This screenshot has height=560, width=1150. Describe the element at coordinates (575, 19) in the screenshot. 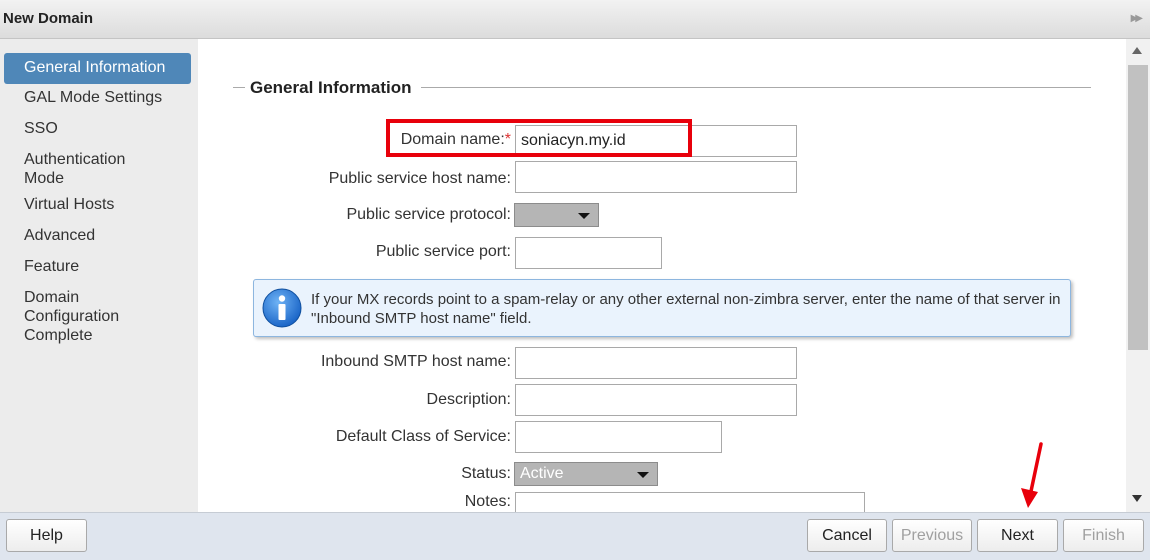

I see `title-bar: New Domain ▶▶` at that location.